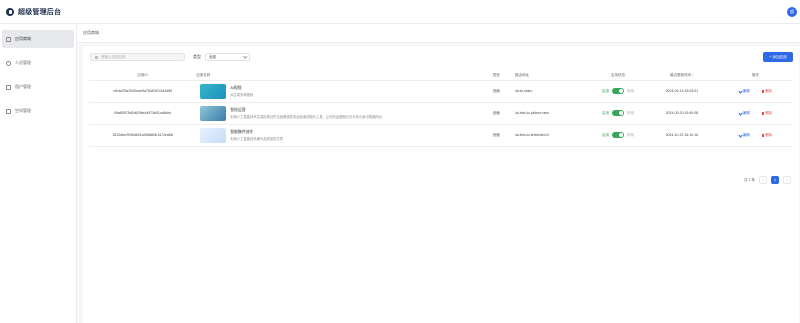 This screenshot has width=800, height=323. What do you see at coordinates (23, 38) in the screenshot?
I see `sidebar-item-label: 应用商城` at bounding box center [23, 38].